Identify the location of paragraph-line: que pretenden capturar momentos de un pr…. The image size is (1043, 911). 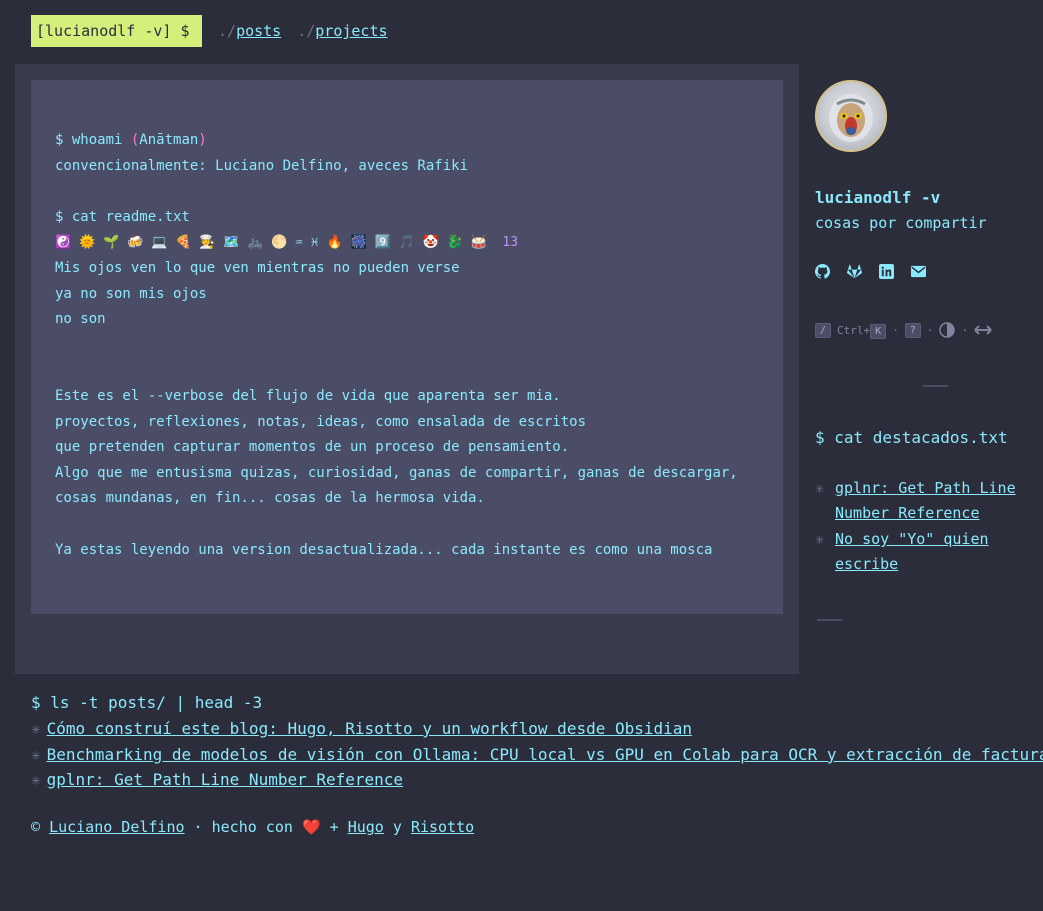
(312, 447).